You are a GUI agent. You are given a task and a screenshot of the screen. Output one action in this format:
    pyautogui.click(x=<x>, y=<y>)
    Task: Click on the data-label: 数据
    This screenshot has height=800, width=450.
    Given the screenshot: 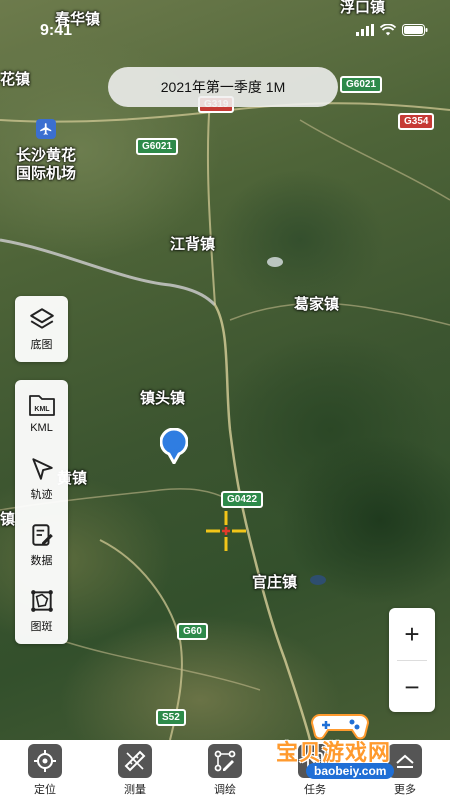 What is the action you would take?
    pyautogui.click(x=41, y=561)
    